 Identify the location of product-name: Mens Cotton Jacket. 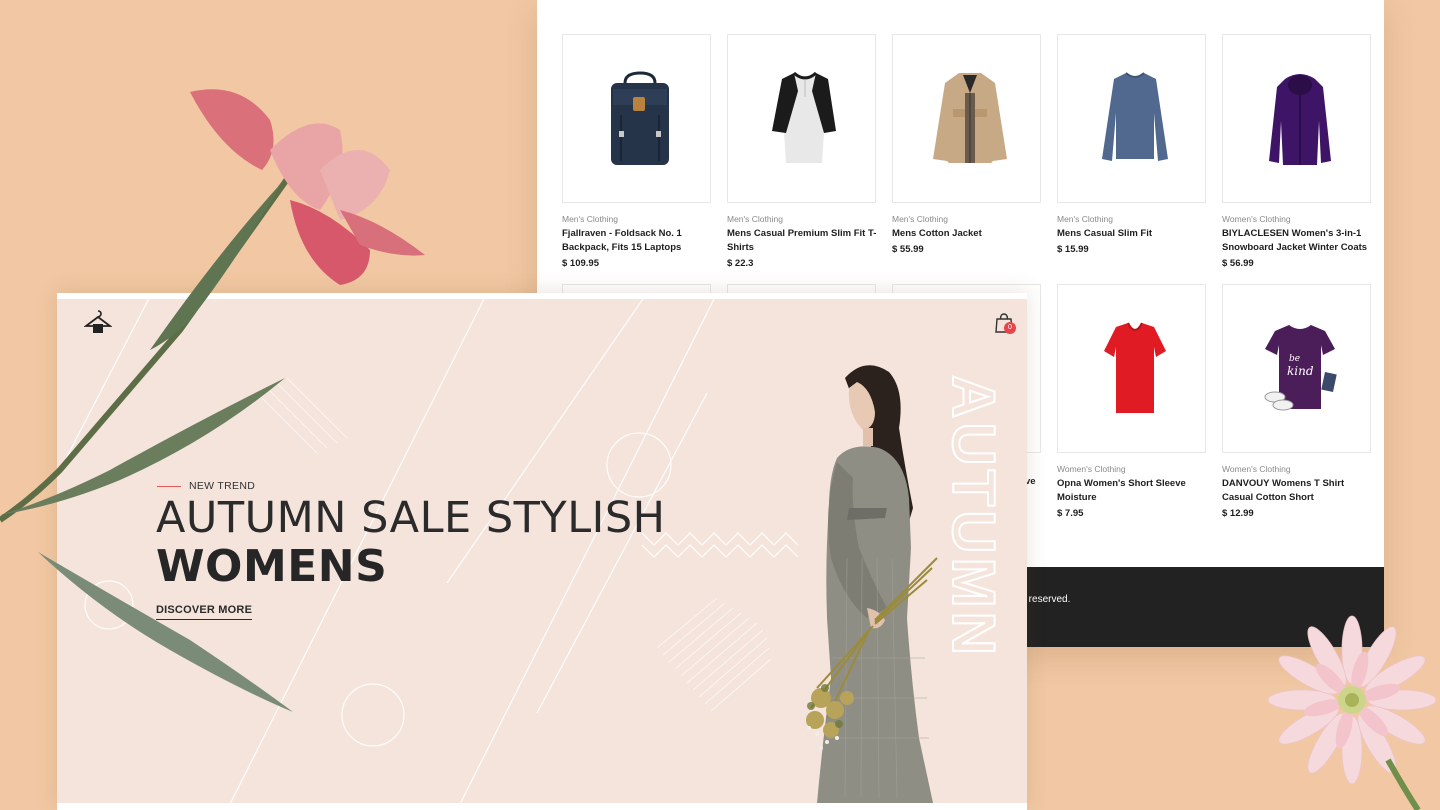
(968, 234).